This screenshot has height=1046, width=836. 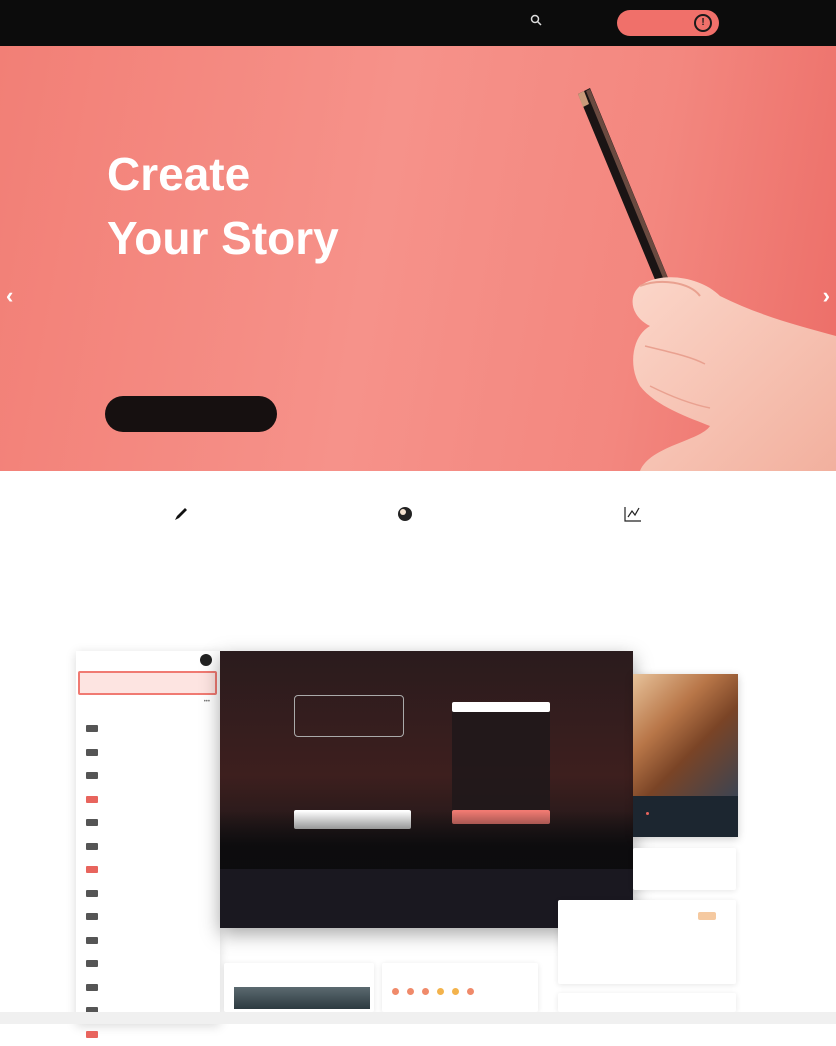 I want to click on card-tag, so click(x=707, y=916).